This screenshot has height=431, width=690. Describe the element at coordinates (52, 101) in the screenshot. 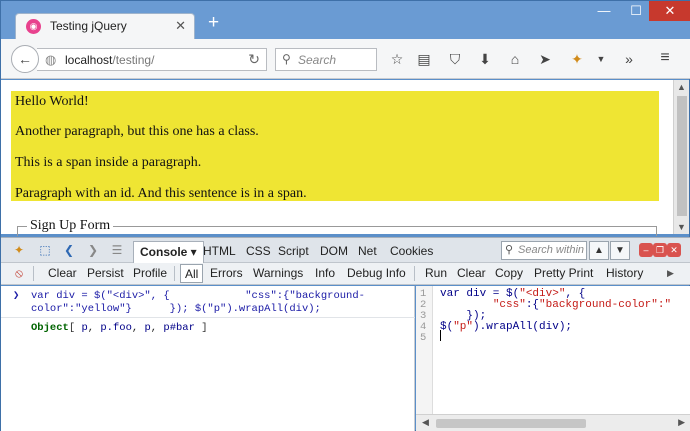

I see `paragraph-1: Hello World!` at that location.